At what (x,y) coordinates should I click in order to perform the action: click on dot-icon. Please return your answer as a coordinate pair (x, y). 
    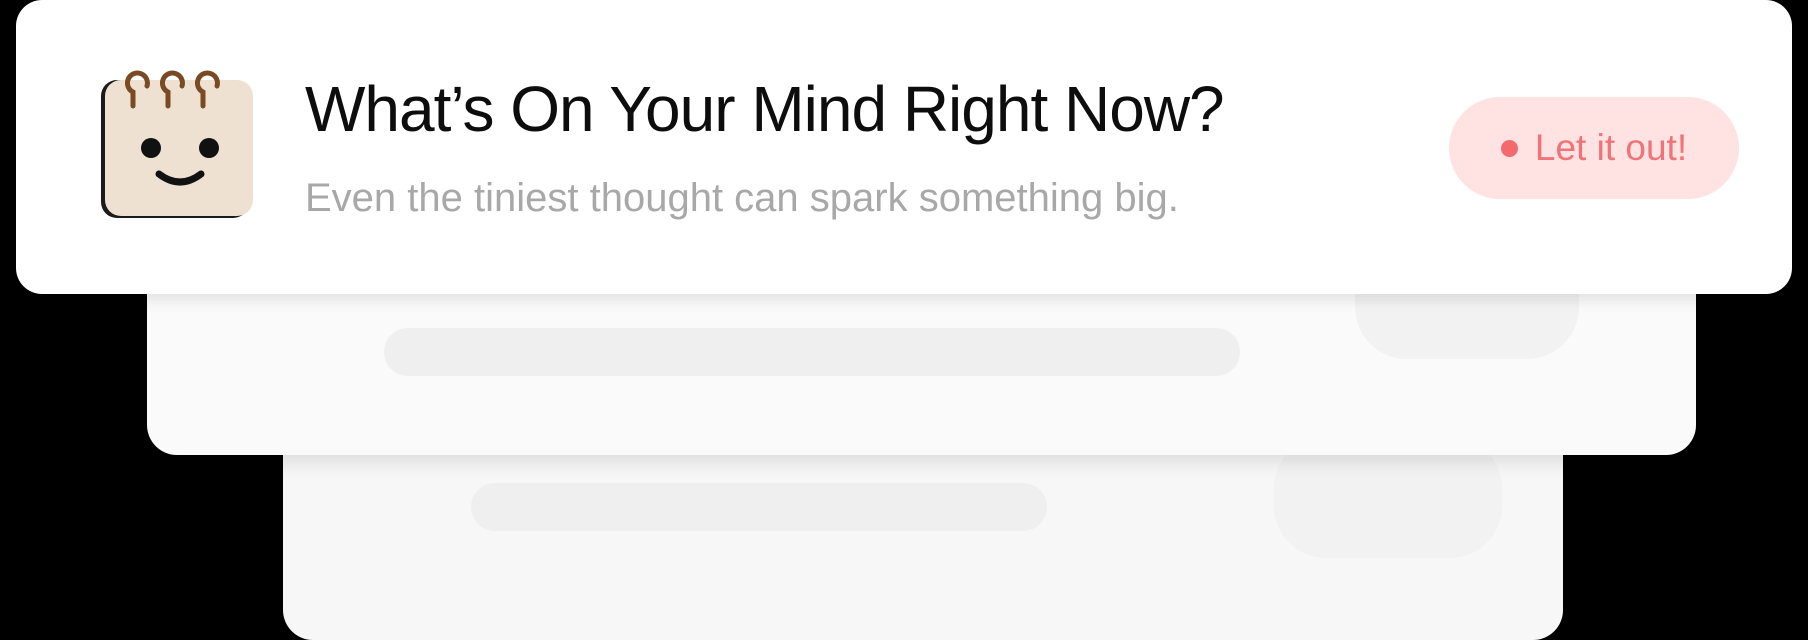
    Looking at the image, I should click on (1509, 148).